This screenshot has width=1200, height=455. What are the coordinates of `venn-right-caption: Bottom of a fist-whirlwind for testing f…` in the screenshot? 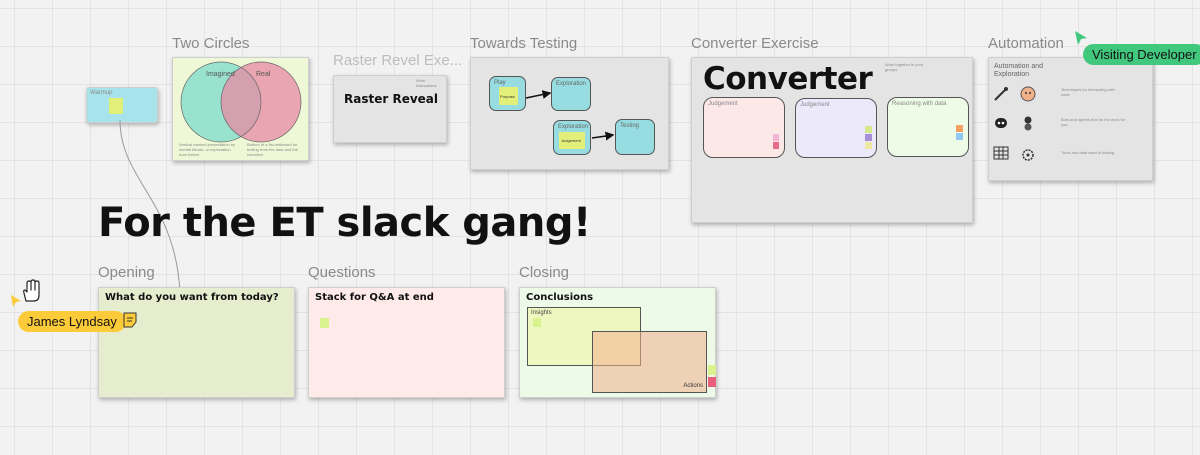 It's located at (272, 149).